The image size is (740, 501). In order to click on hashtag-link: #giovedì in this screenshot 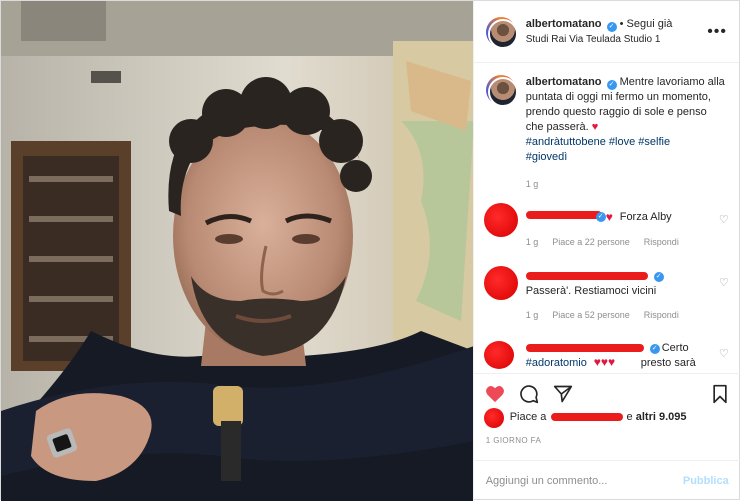, I will do `click(547, 157)`.